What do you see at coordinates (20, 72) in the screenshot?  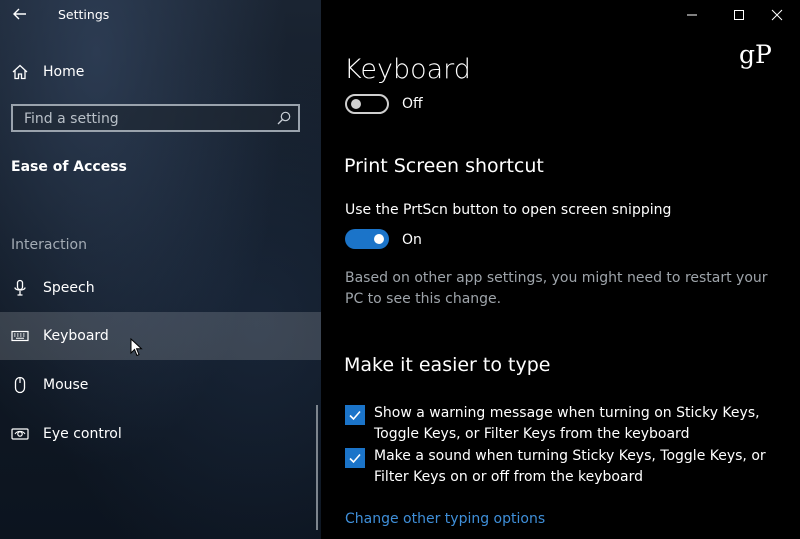 I see `home-icon` at bounding box center [20, 72].